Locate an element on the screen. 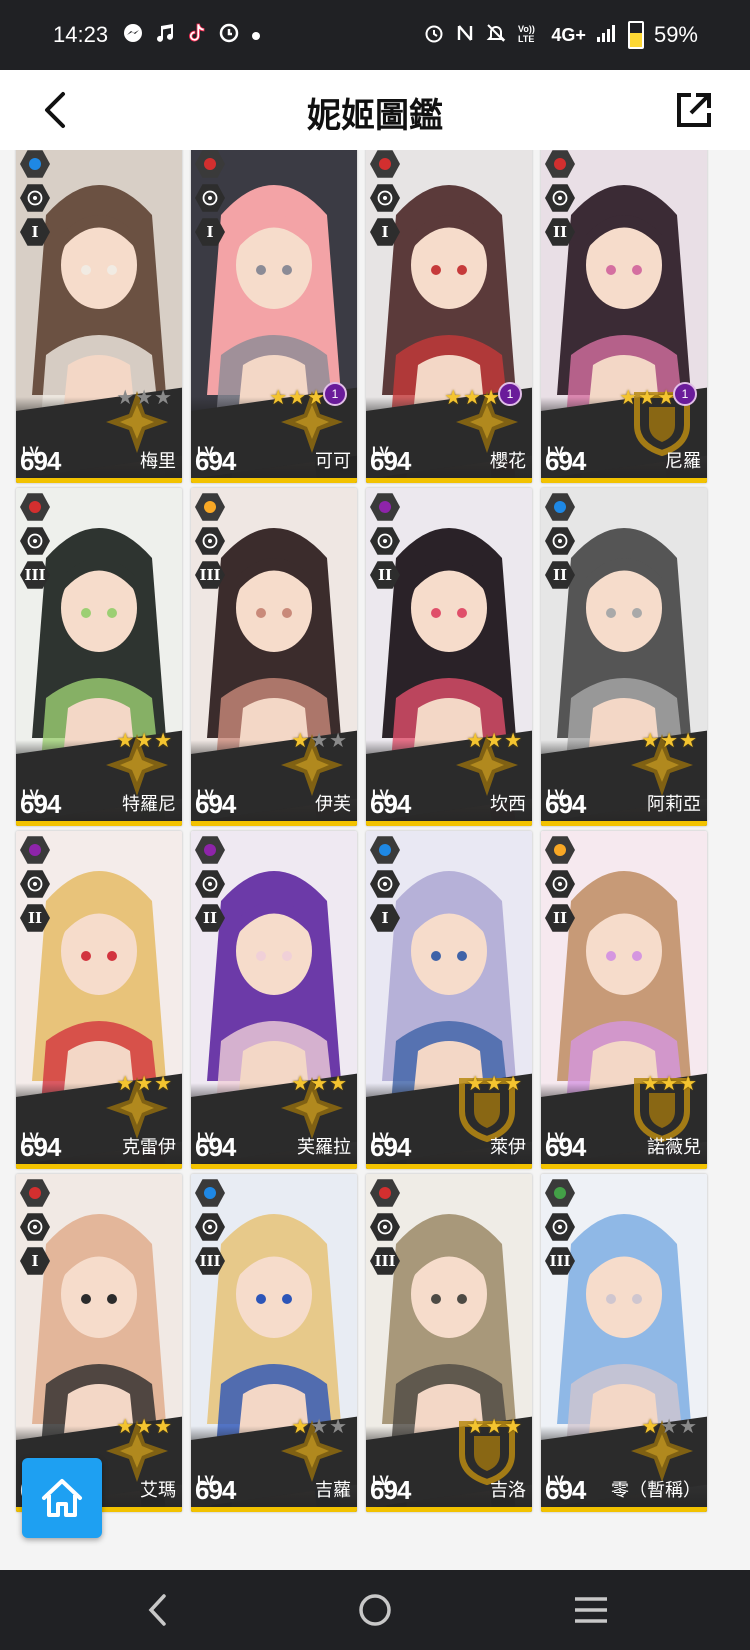 The width and height of the screenshot is (750, 1650). nikke-name: 可可 is located at coordinates (333, 461).